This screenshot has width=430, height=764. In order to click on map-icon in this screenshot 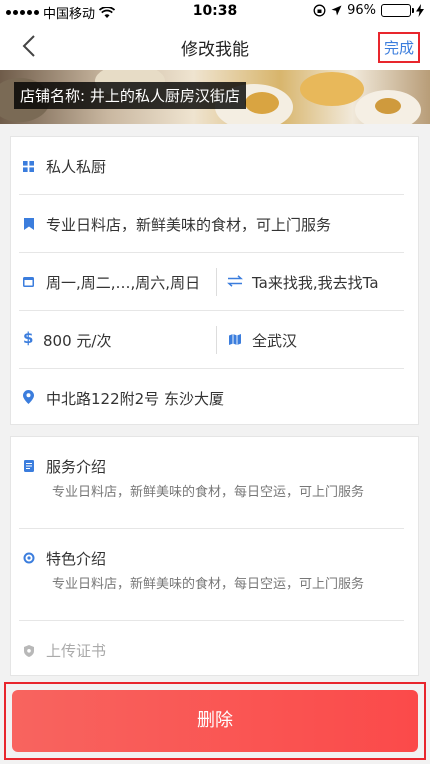, I will do `click(235, 339)`.